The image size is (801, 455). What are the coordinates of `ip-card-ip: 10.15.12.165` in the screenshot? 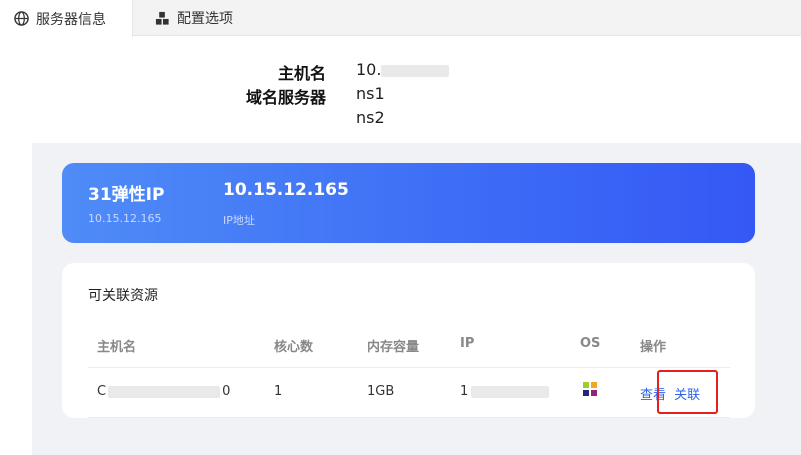 It's located at (286, 190).